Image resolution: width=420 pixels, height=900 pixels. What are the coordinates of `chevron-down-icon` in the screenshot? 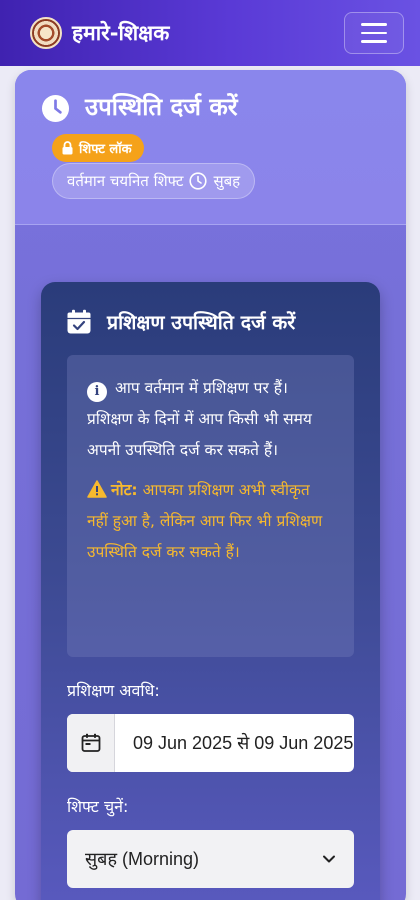 It's located at (329, 859).